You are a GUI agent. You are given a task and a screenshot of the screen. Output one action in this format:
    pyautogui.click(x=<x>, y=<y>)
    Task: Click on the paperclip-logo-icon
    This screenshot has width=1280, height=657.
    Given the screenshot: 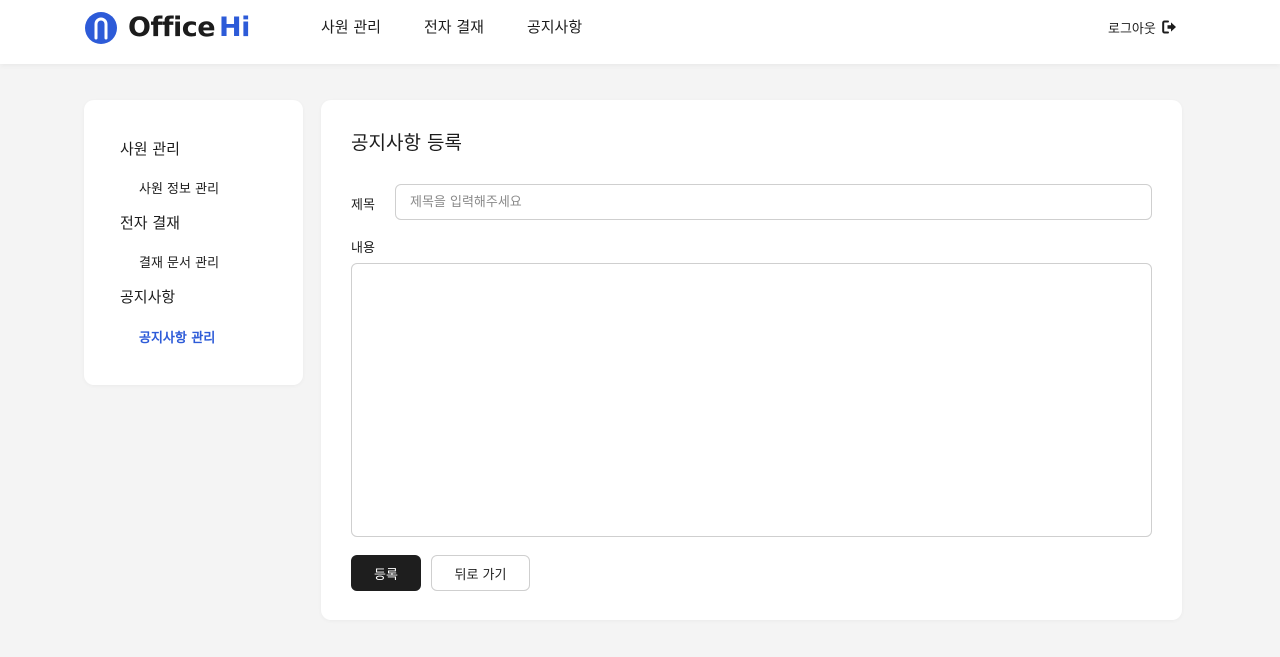 What is the action you would take?
    pyautogui.click(x=101, y=28)
    